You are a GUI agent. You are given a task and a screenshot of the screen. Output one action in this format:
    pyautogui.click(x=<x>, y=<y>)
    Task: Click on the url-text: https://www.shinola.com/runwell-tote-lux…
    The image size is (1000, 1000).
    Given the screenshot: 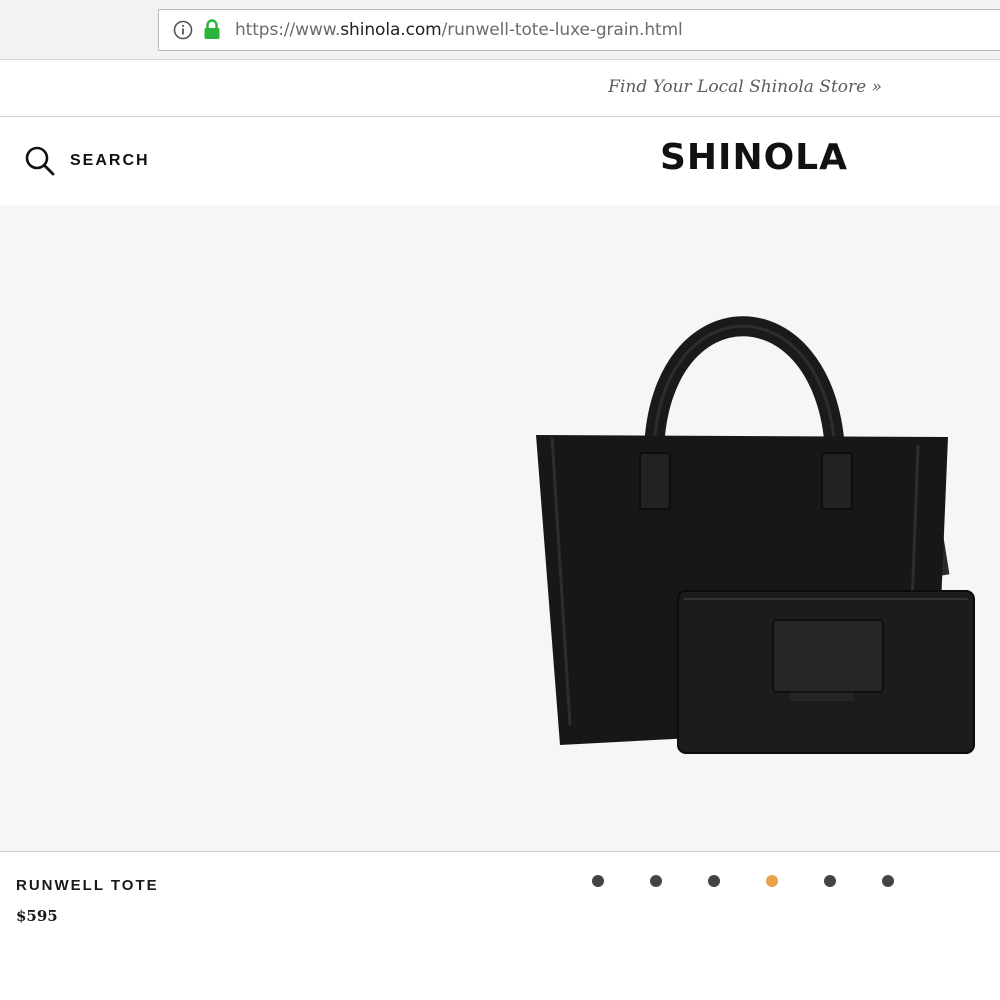 What is the action you would take?
    pyautogui.click(x=459, y=30)
    